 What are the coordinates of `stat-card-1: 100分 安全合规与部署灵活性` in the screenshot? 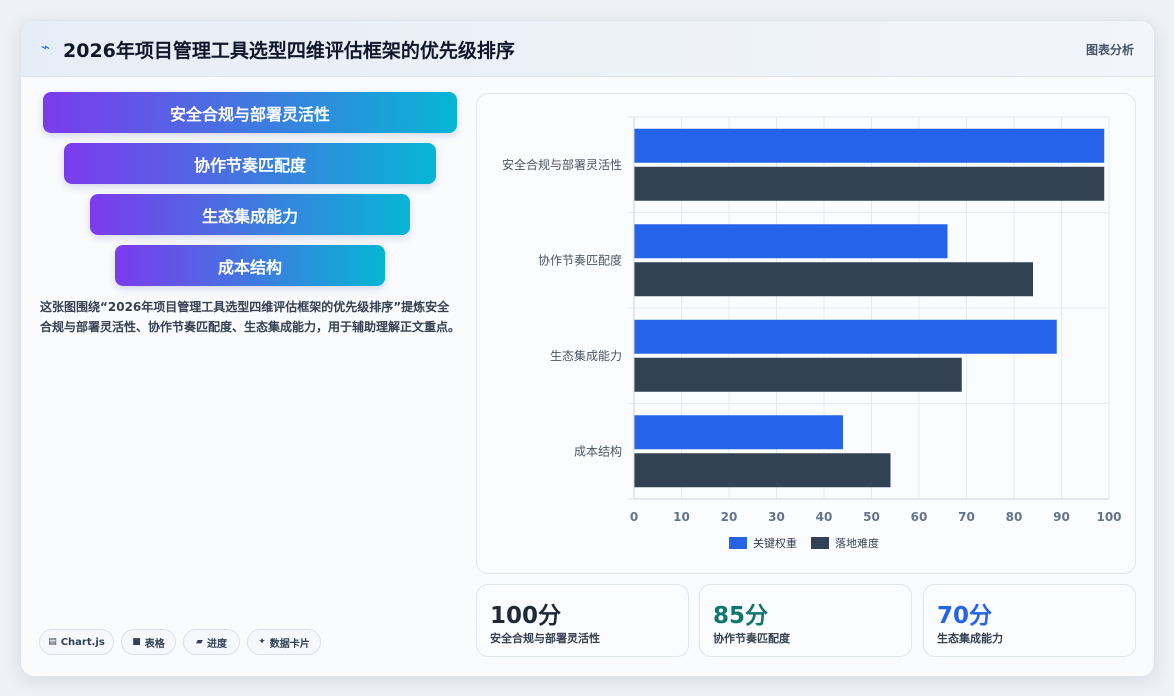 It's located at (582, 620).